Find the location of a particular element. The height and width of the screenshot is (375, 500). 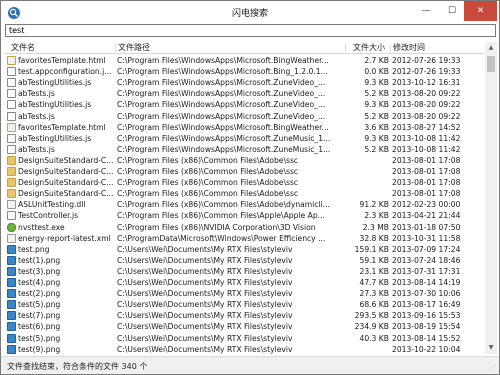

file-date: 2013-04-21 21:44 is located at coordinates (426, 216).